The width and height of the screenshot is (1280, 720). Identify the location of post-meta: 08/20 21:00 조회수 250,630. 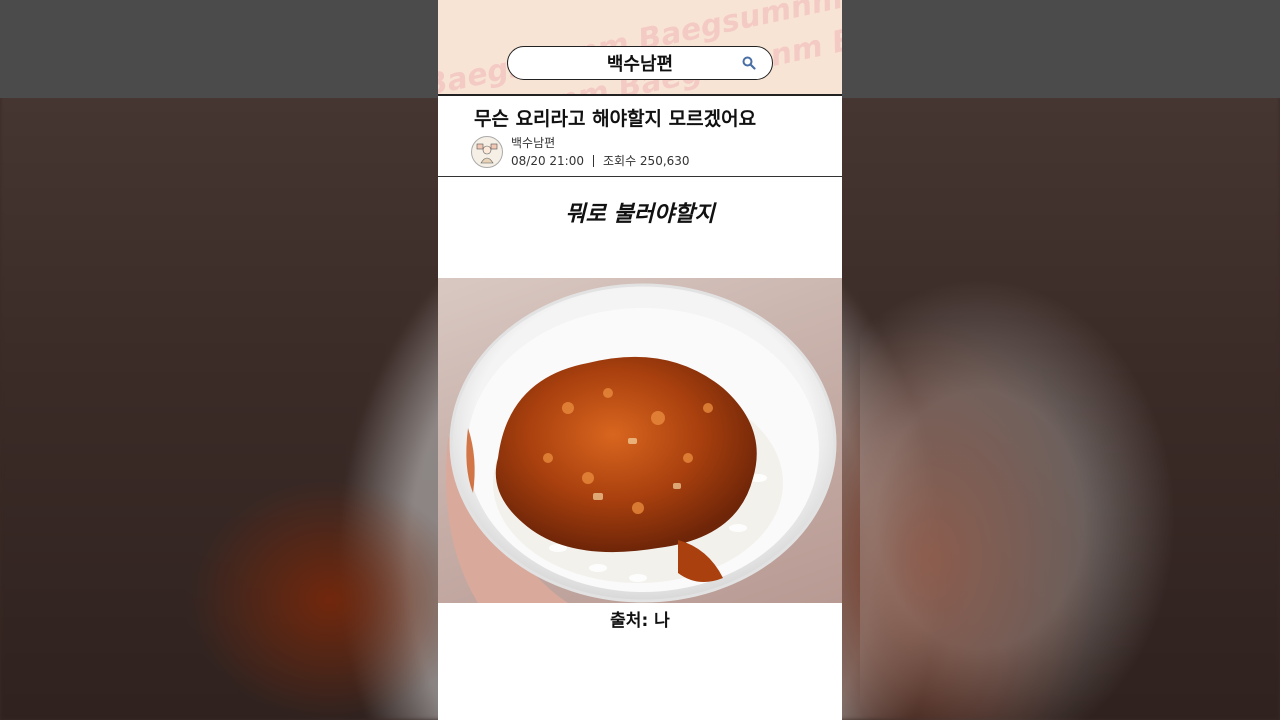
(600, 160).